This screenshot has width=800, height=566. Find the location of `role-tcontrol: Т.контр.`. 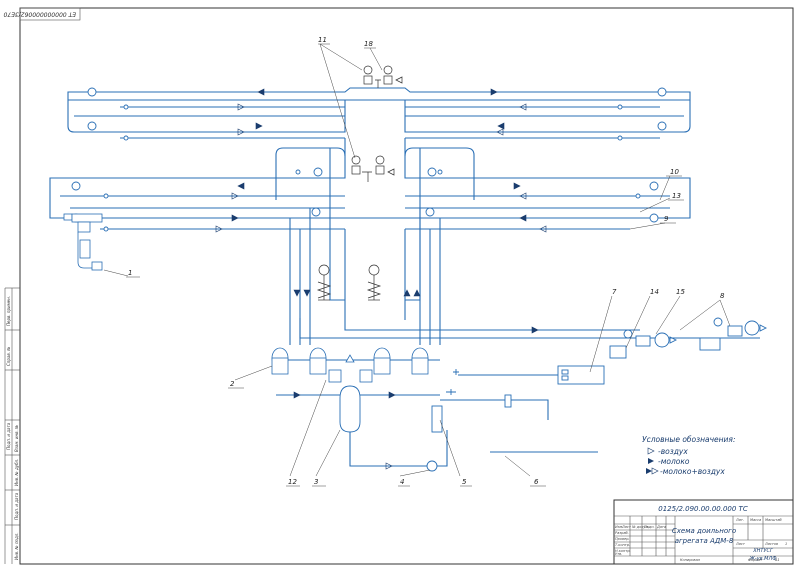

role-tcontrol: Т.контр. is located at coordinates (622, 545).